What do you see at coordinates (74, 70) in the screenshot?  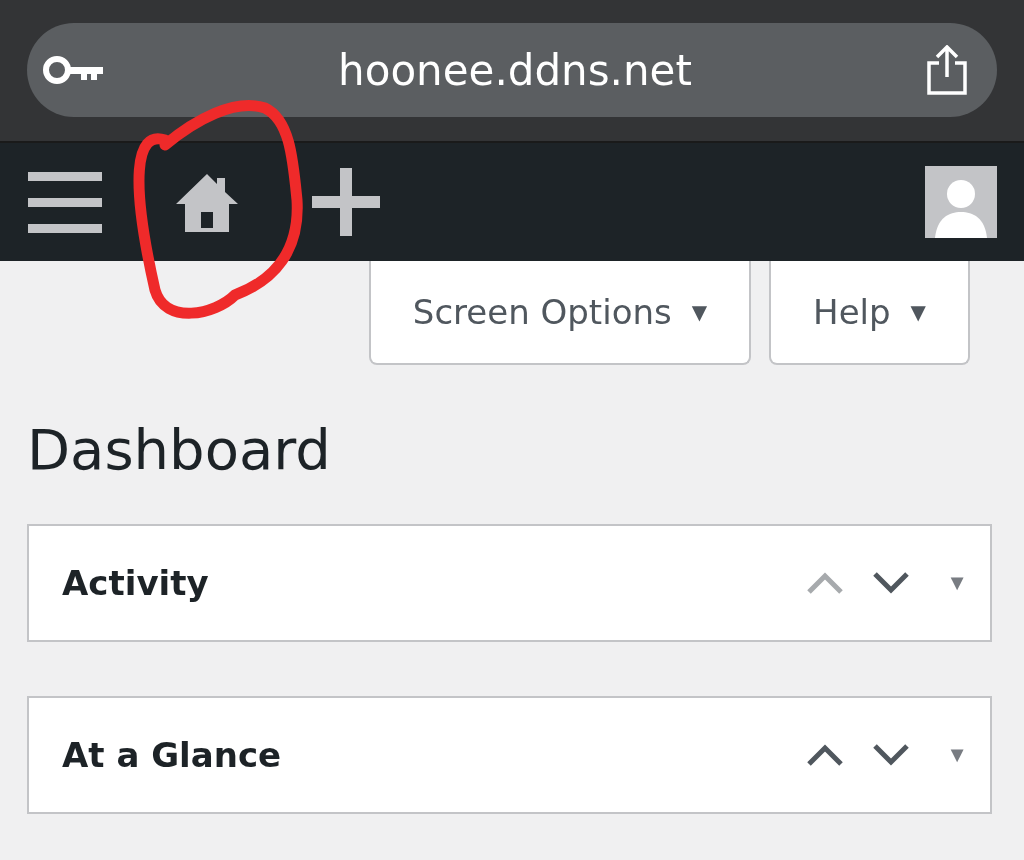 I see `key-icon` at bounding box center [74, 70].